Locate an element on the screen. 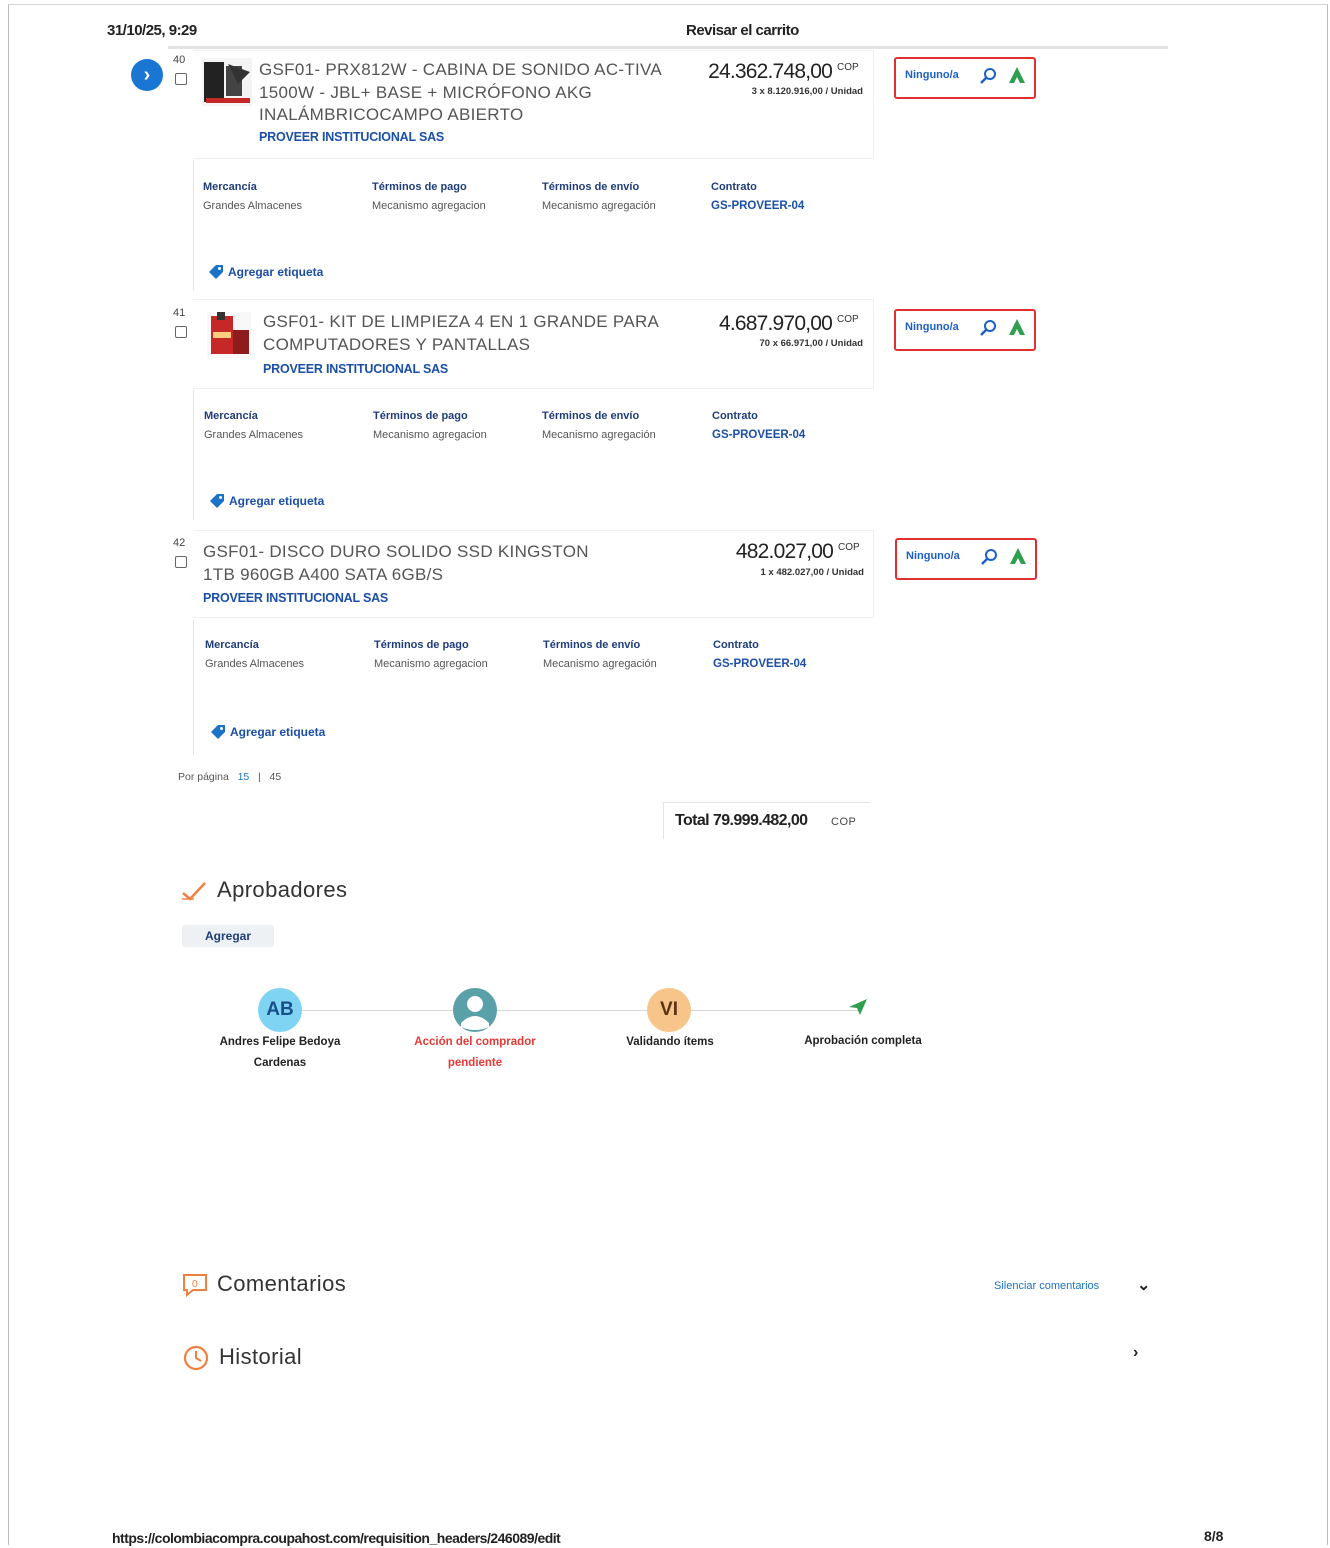 The width and height of the screenshot is (1330, 1548). print-date: 31/10/25, 9:29 is located at coordinates (152, 30).